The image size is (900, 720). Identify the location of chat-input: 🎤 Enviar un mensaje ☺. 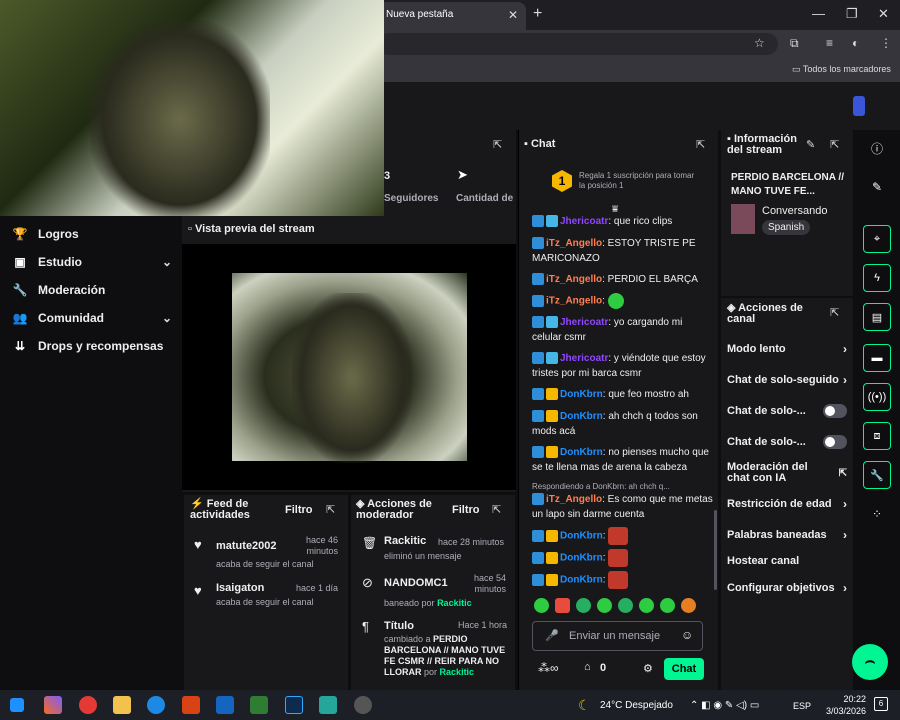
(617, 636).